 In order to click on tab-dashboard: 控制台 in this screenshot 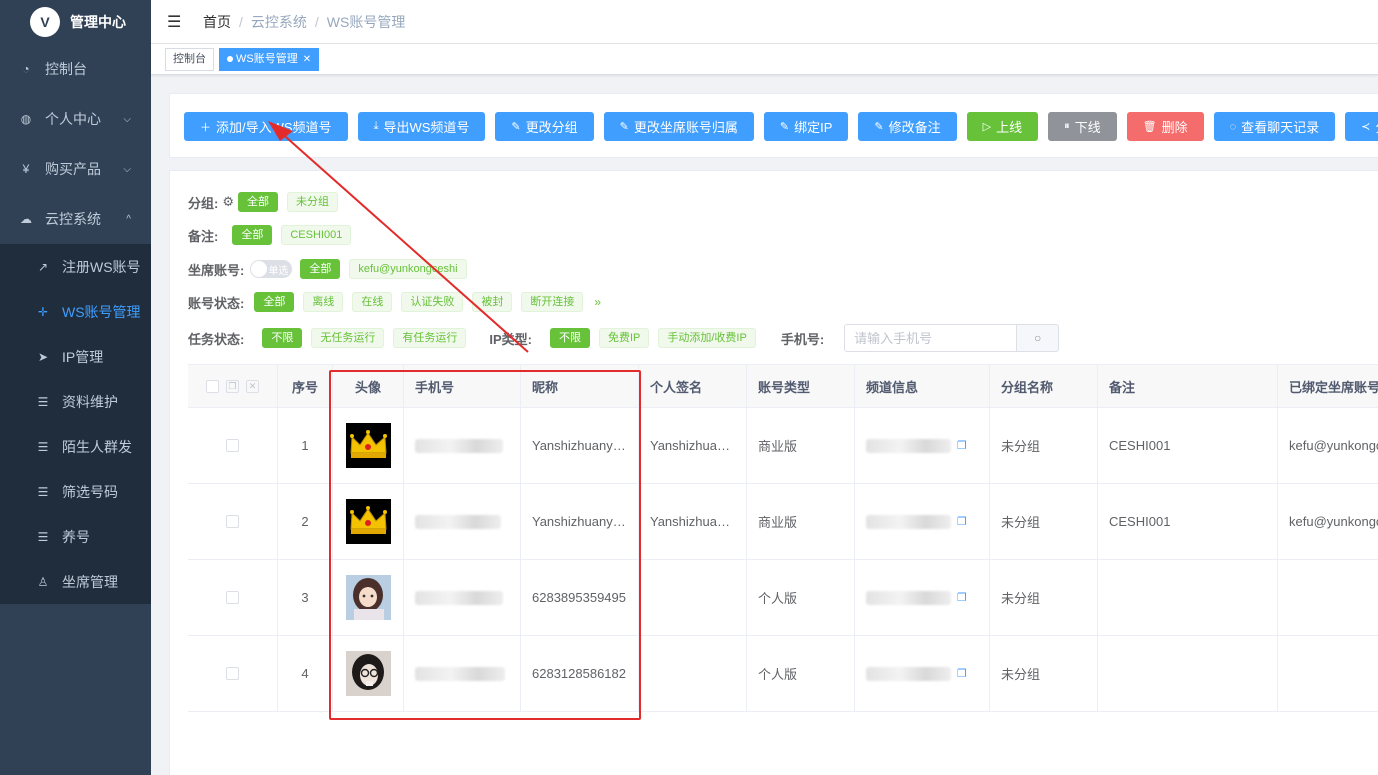, I will do `click(189, 59)`.